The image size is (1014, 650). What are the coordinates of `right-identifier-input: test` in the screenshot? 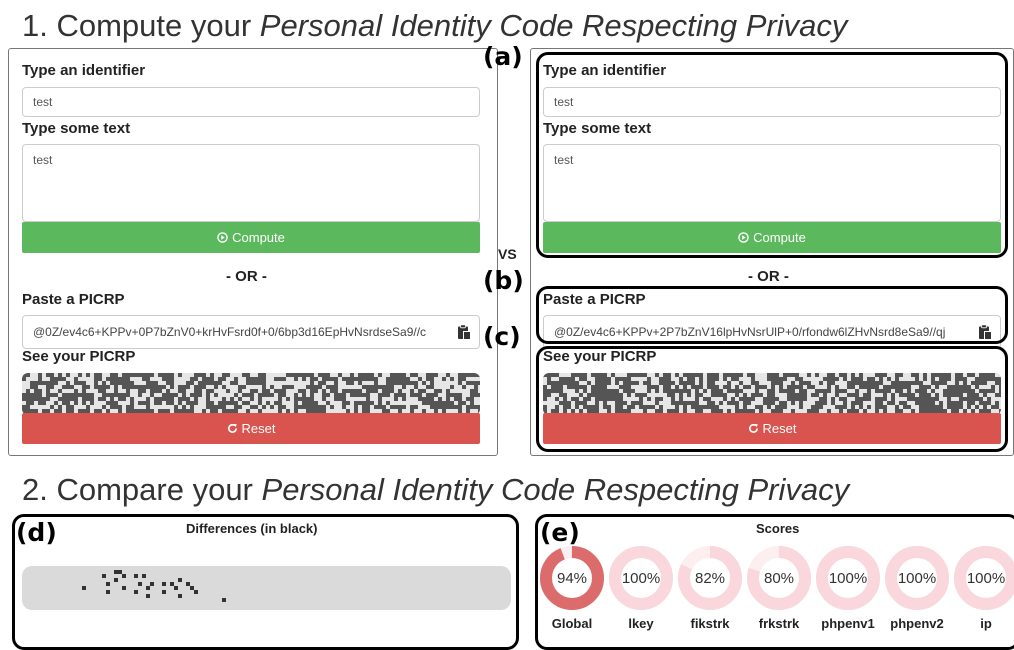 It's located at (772, 102).